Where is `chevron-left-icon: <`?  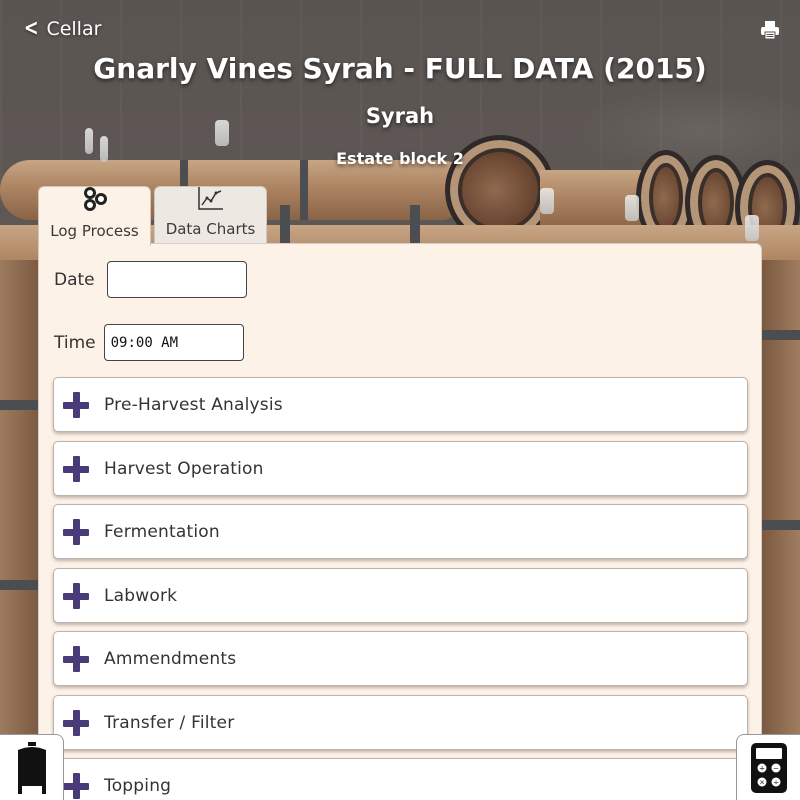
chevron-left-icon: < is located at coordinates (31, 28).